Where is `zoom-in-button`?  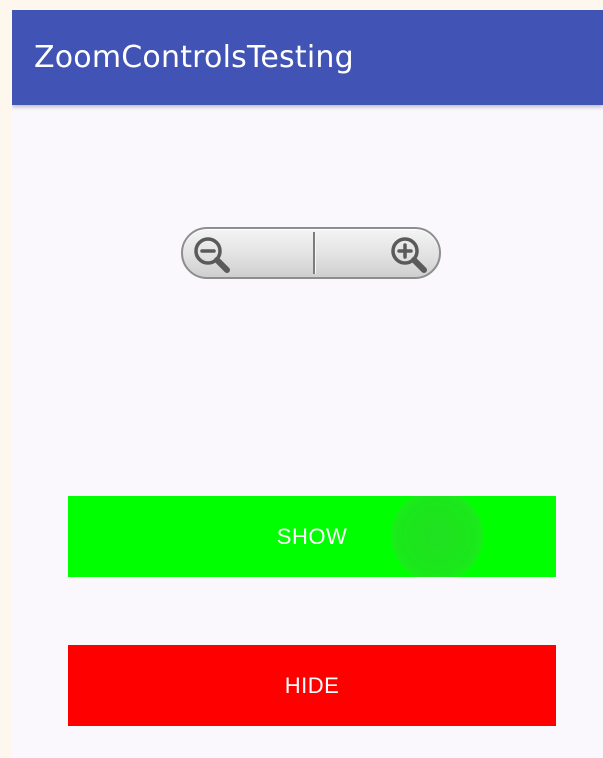 zoom-in-button is located at coordinates (410, 254).